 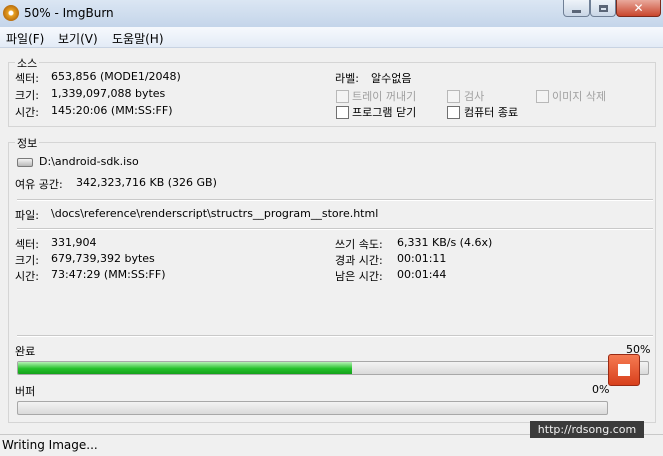 What do you see at coordinates (89, 161) in the screenshot?
I see `destination-path: D:\android-sdk.iso` at bounding box center [89, 161].